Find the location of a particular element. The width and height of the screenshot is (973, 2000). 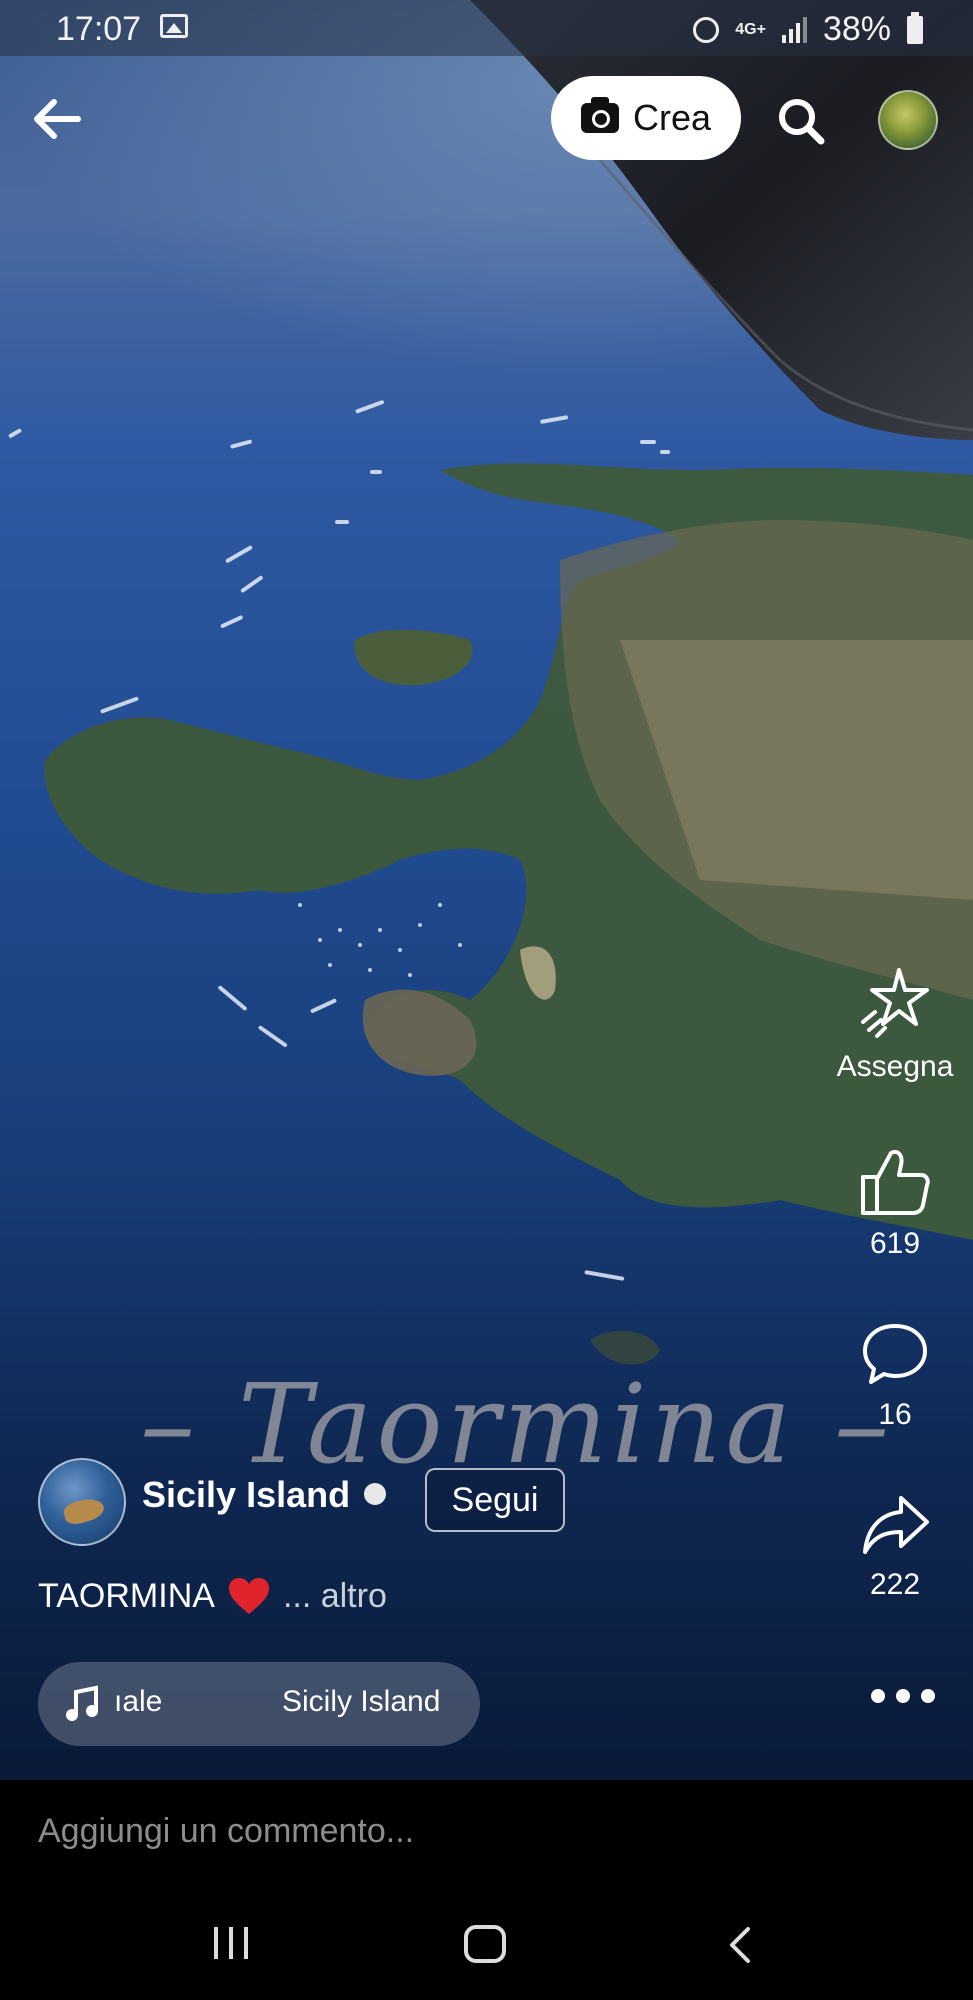

recents-button is located at coordinates (231, 1943).